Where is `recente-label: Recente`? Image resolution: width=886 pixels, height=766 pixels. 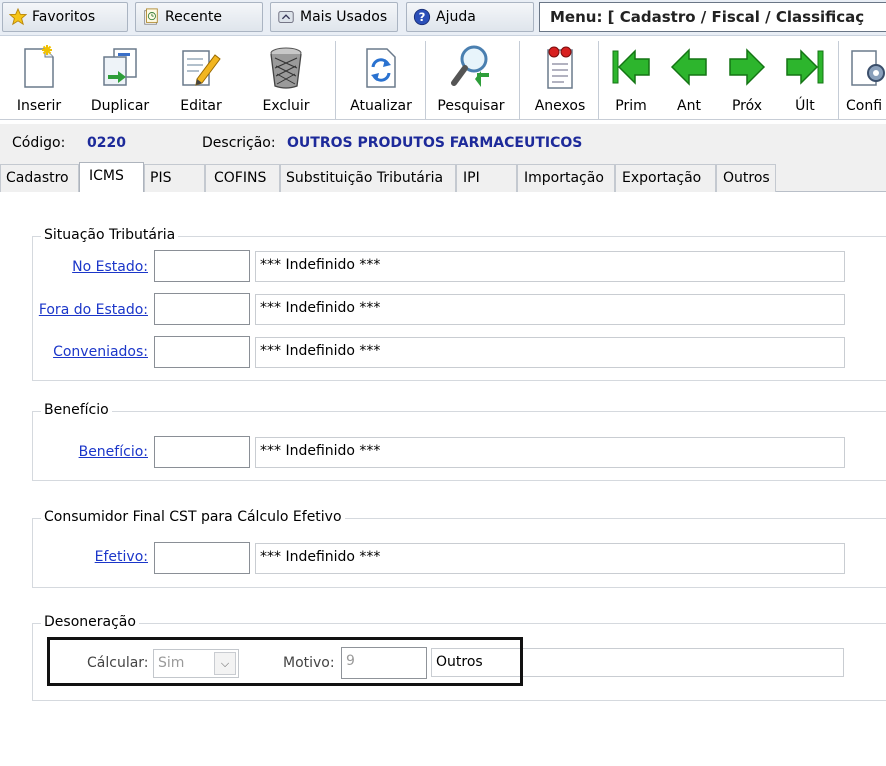
recente-label: Recente is located at coordinates (193, 17).